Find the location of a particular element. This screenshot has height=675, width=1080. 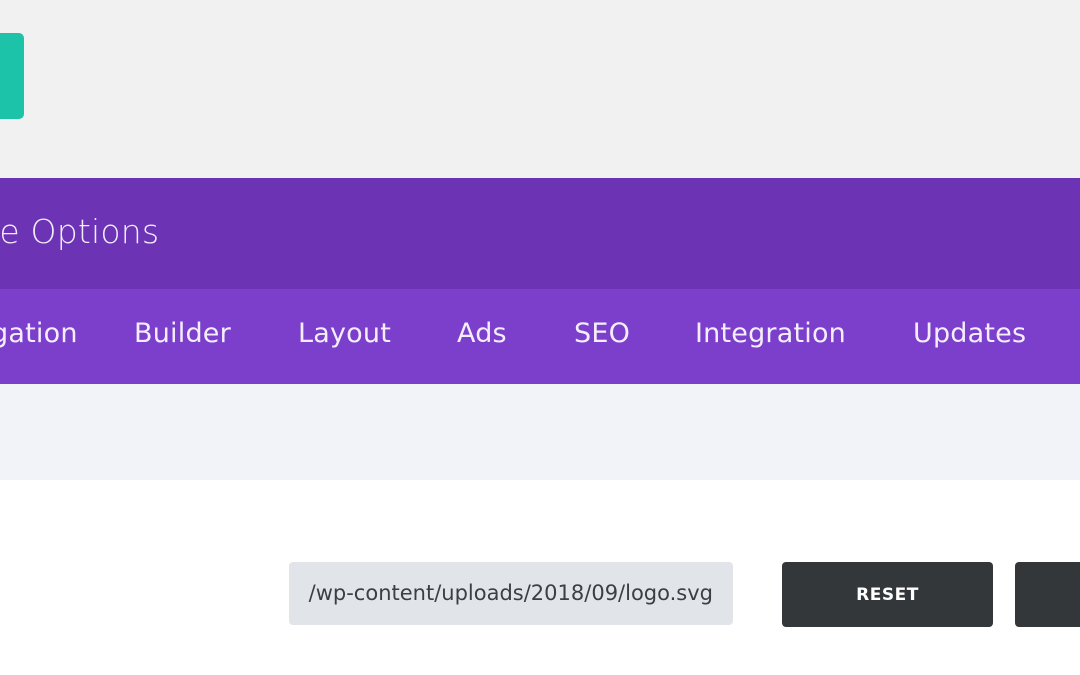

tab-builder: Builder is located at coordinates (182, 333).